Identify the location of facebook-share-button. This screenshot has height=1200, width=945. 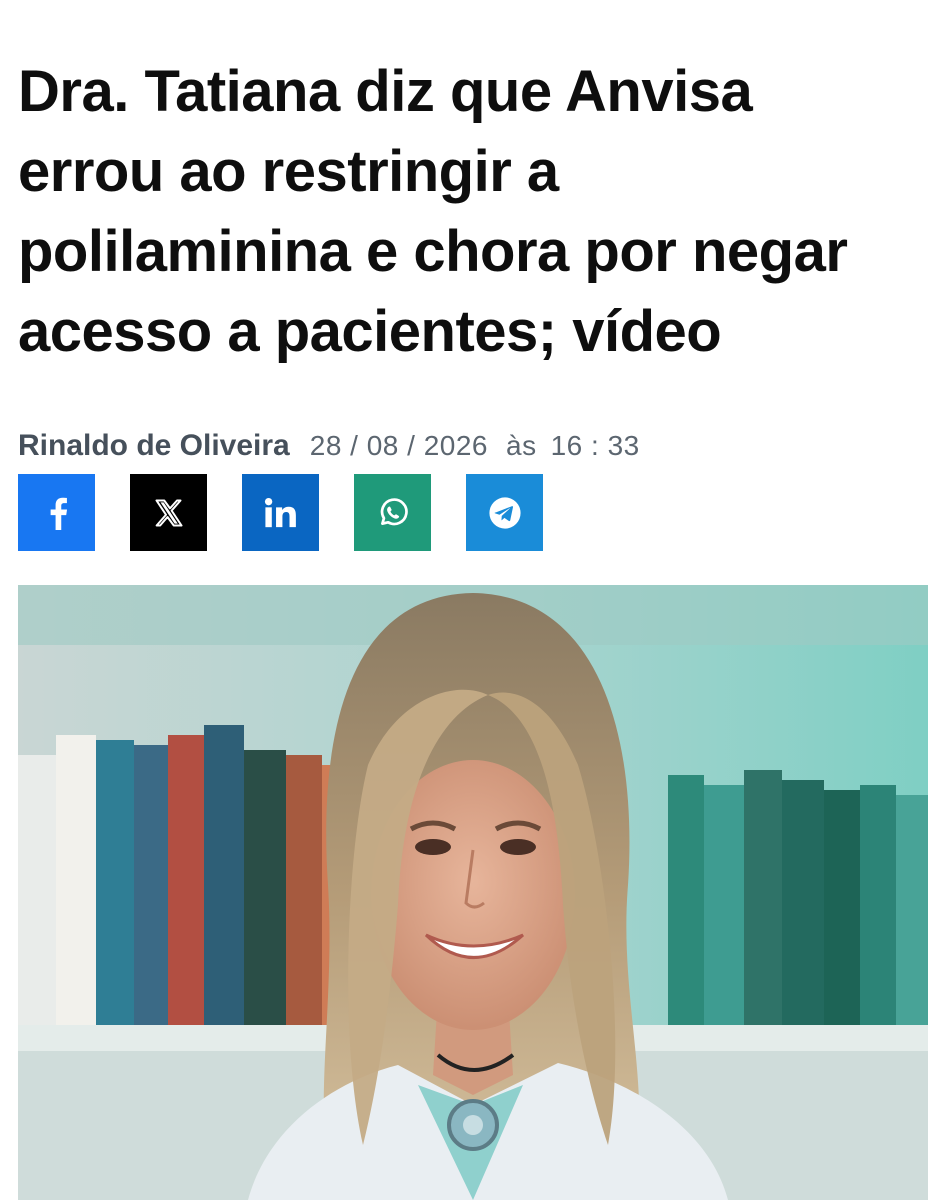
(56, 512).